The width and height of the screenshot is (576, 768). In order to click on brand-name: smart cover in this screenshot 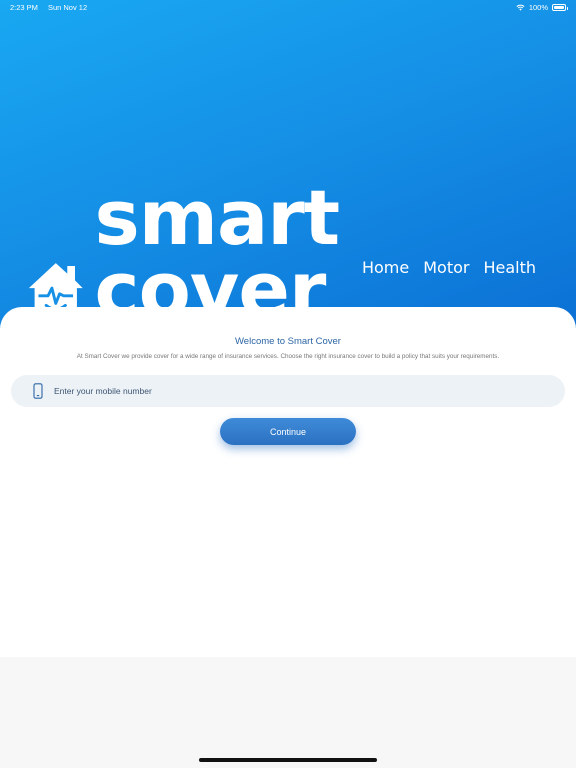, I will do `click(217, 253)`.